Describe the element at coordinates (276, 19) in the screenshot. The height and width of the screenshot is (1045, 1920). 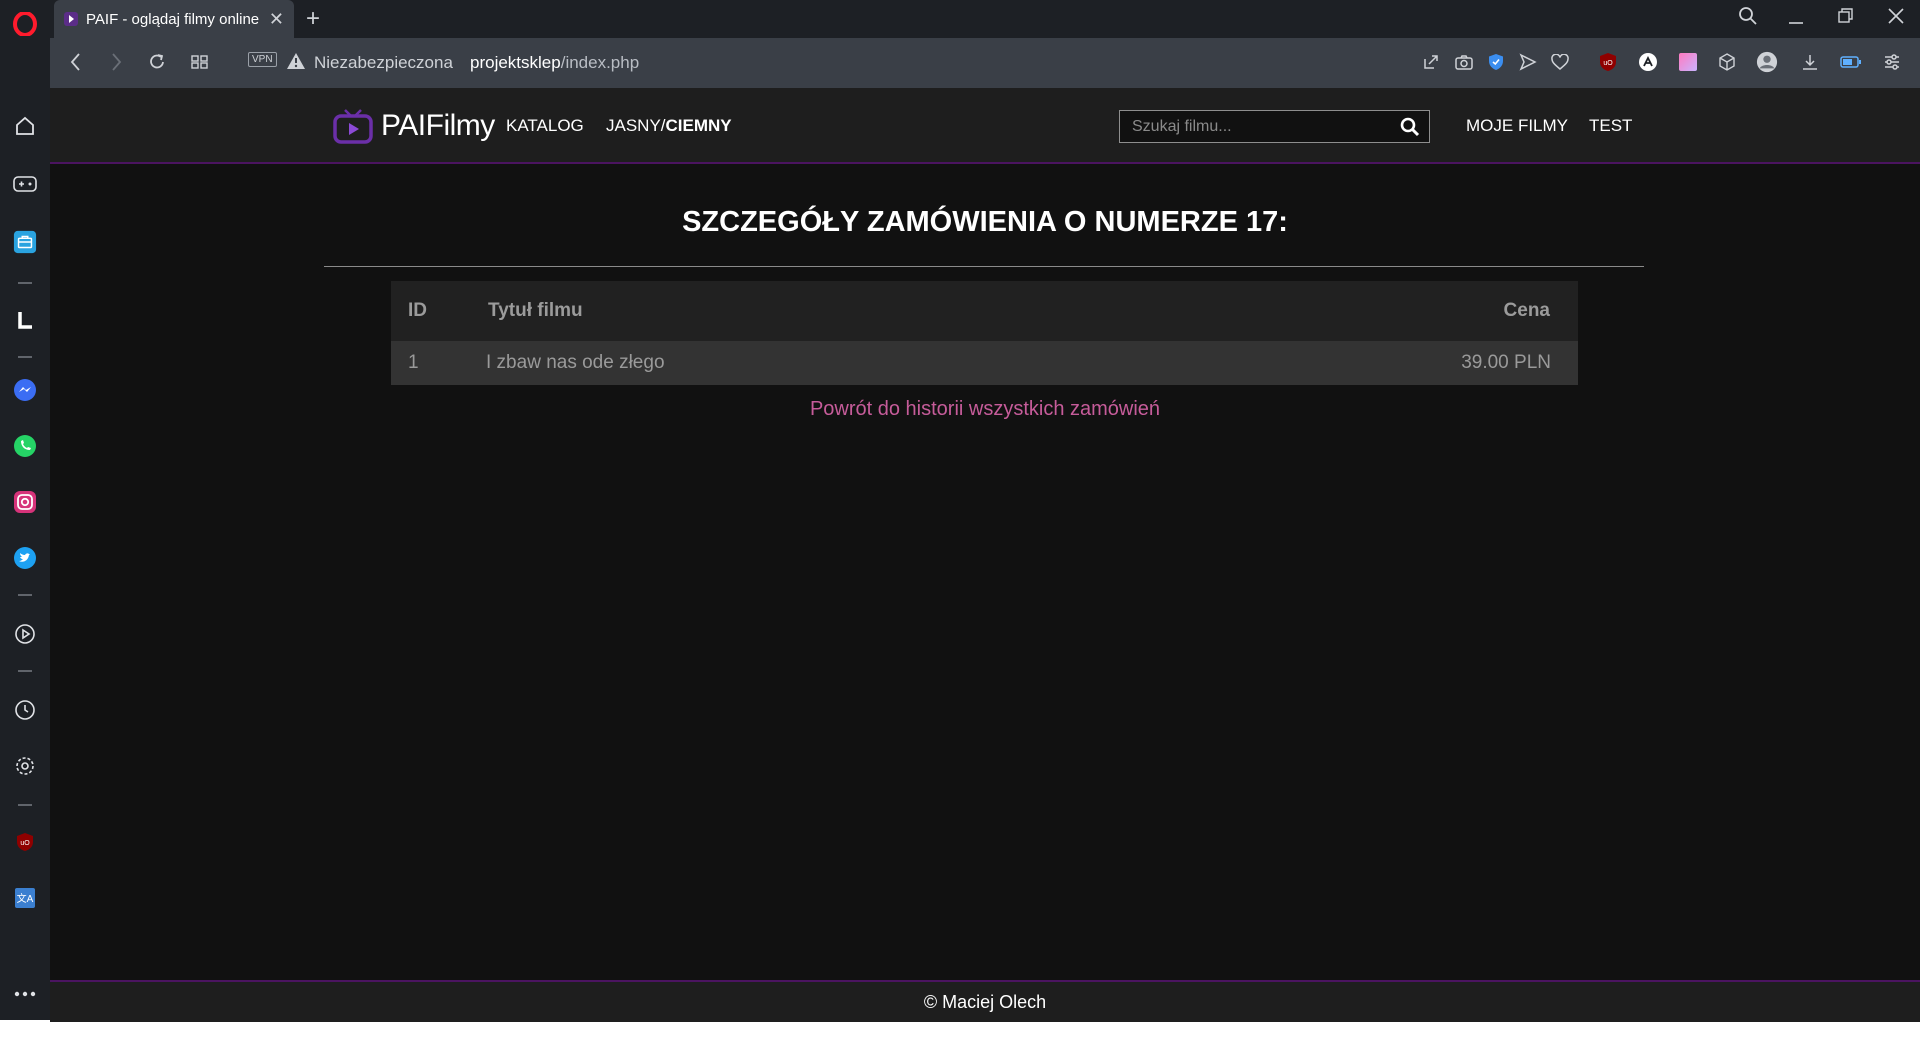
I see `close-tab-icon: ✕` at that location.